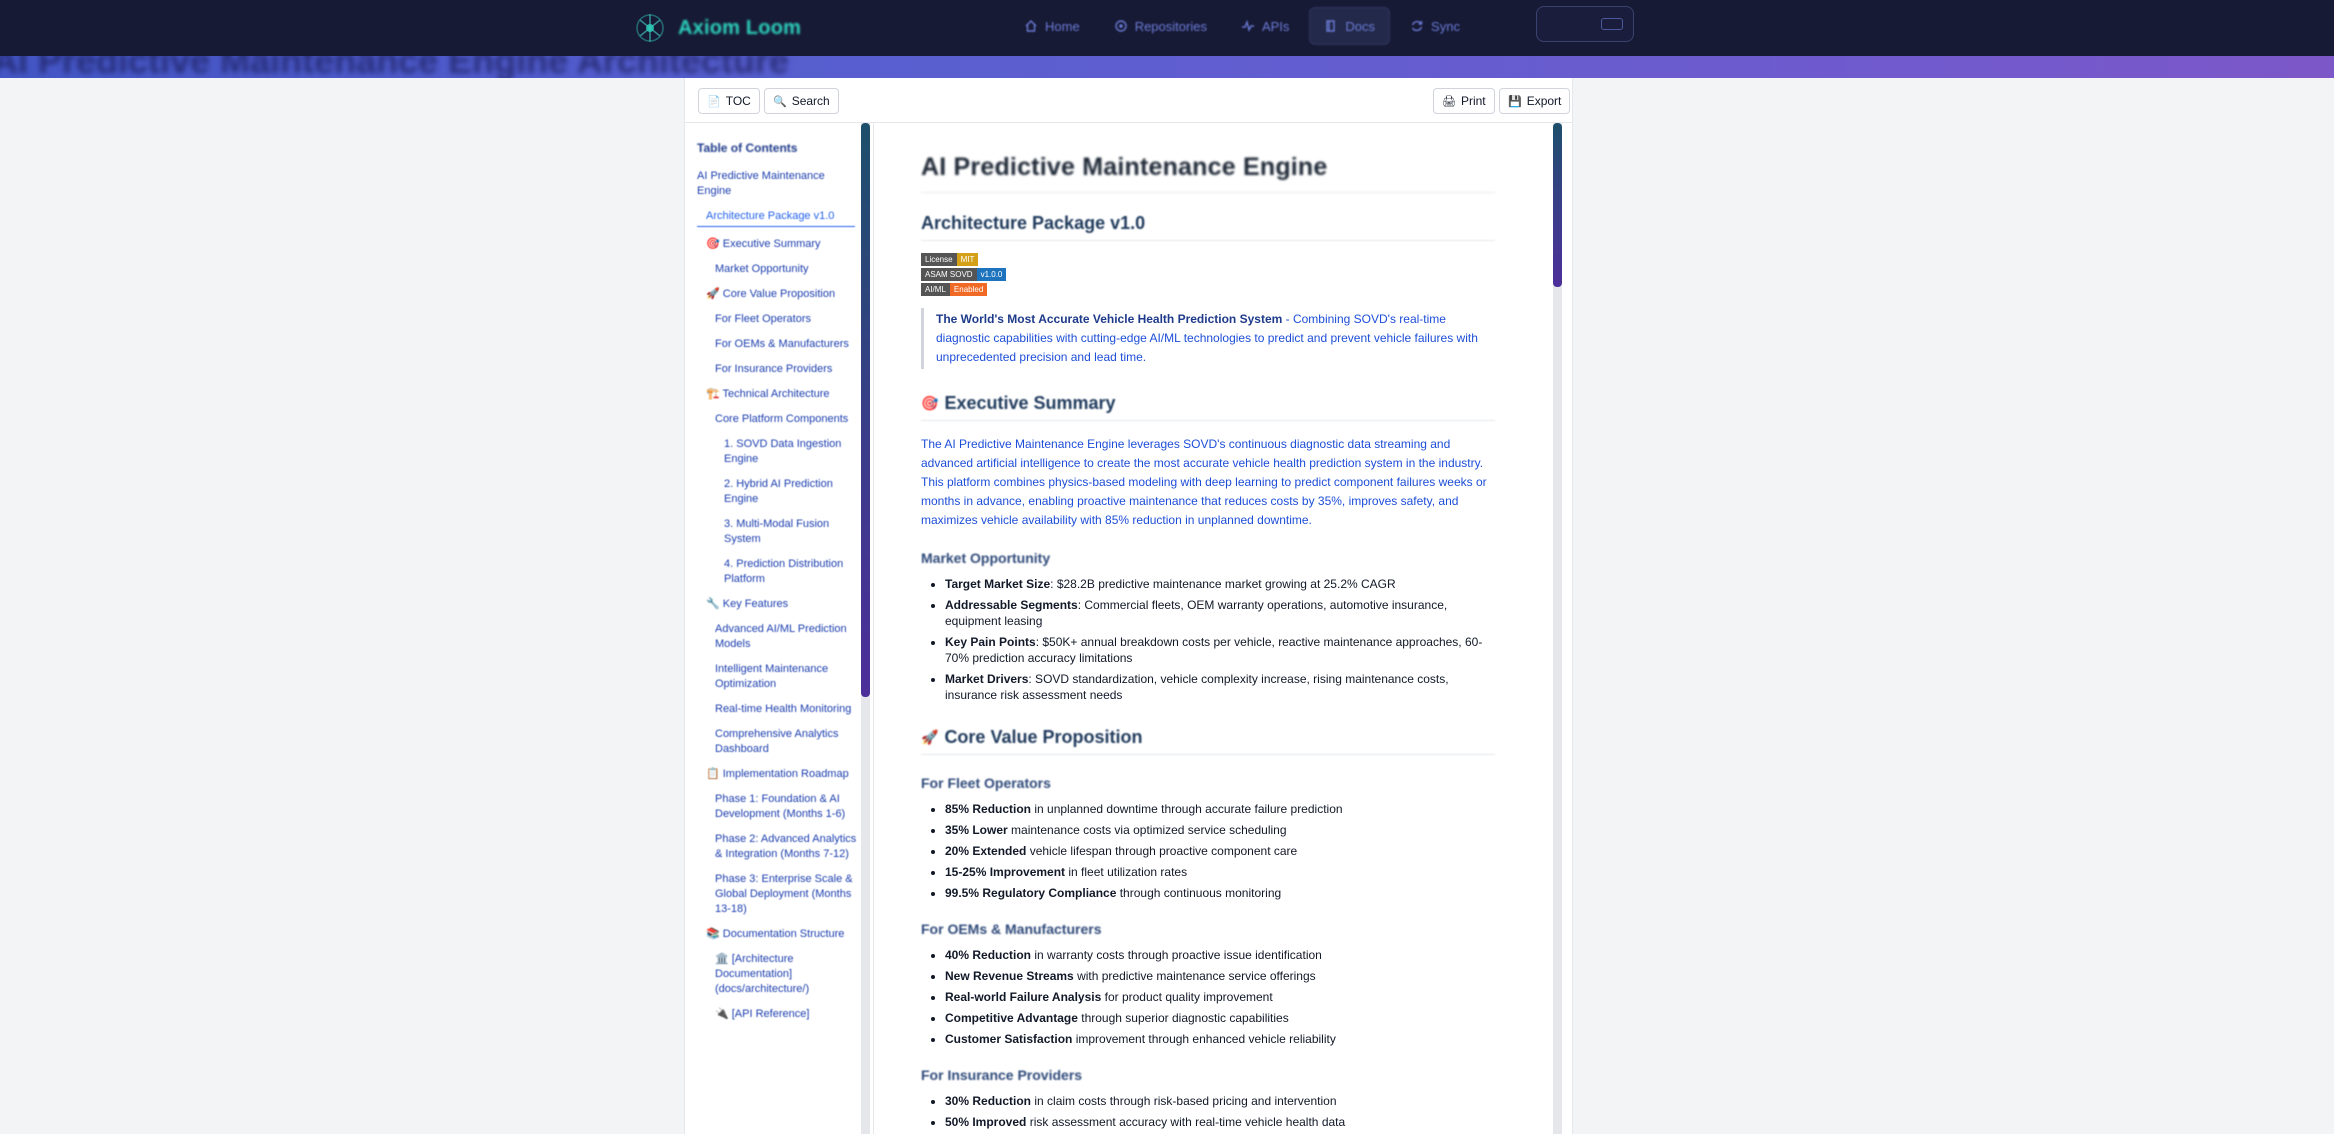  Describe the element at coordinates (1031, 893) in the screenshot. I see `item-strong: 99.5% Regulatory Compliance` at that location.